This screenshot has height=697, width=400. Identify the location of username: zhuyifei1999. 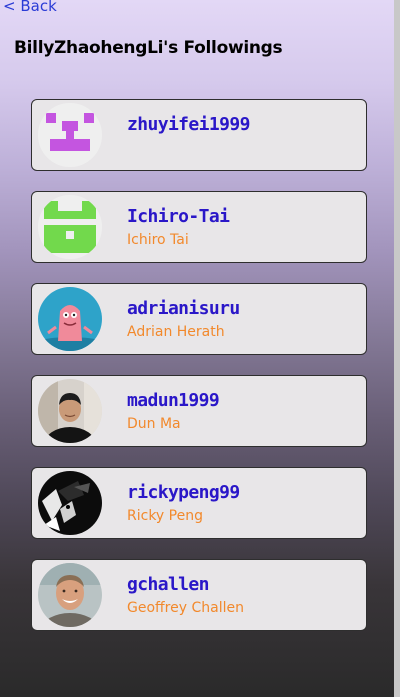
(188, 124).